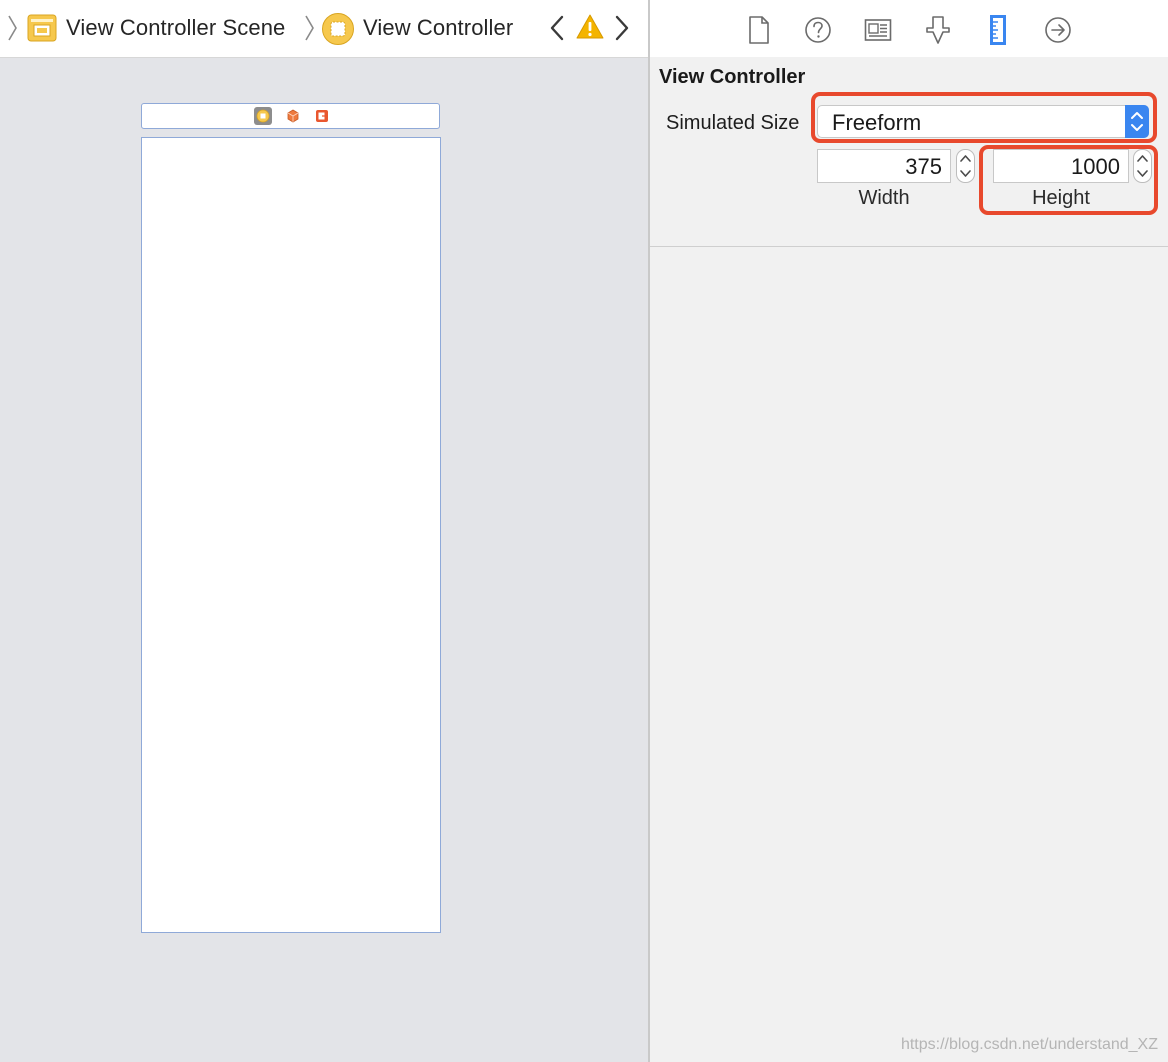  I want to click on jump-bar: View Controller Scene View Controller, so click(324, 29).